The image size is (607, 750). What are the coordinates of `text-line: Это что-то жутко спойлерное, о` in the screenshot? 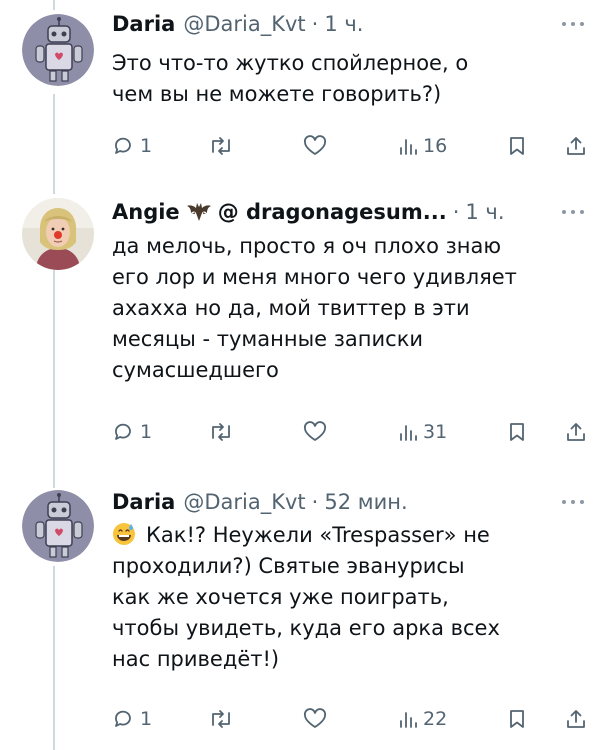 It's located at (290, 63).